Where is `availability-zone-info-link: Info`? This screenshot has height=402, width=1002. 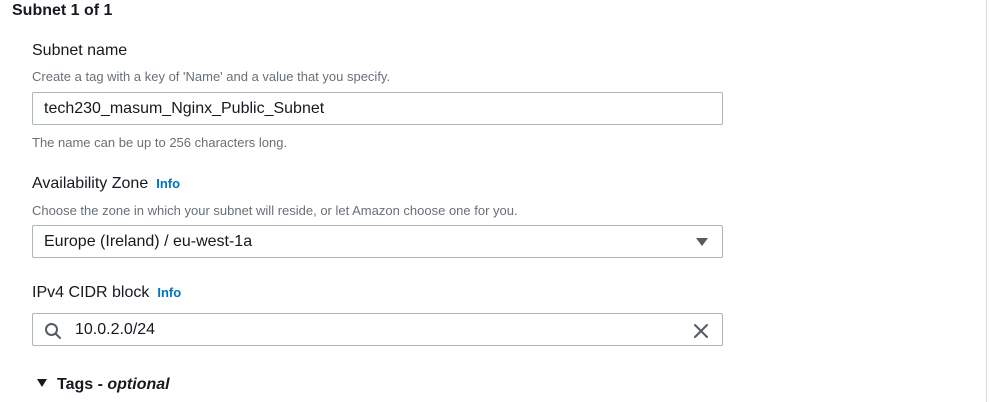
availability-zone-info-link: Info is located at coordinates (168, 183).